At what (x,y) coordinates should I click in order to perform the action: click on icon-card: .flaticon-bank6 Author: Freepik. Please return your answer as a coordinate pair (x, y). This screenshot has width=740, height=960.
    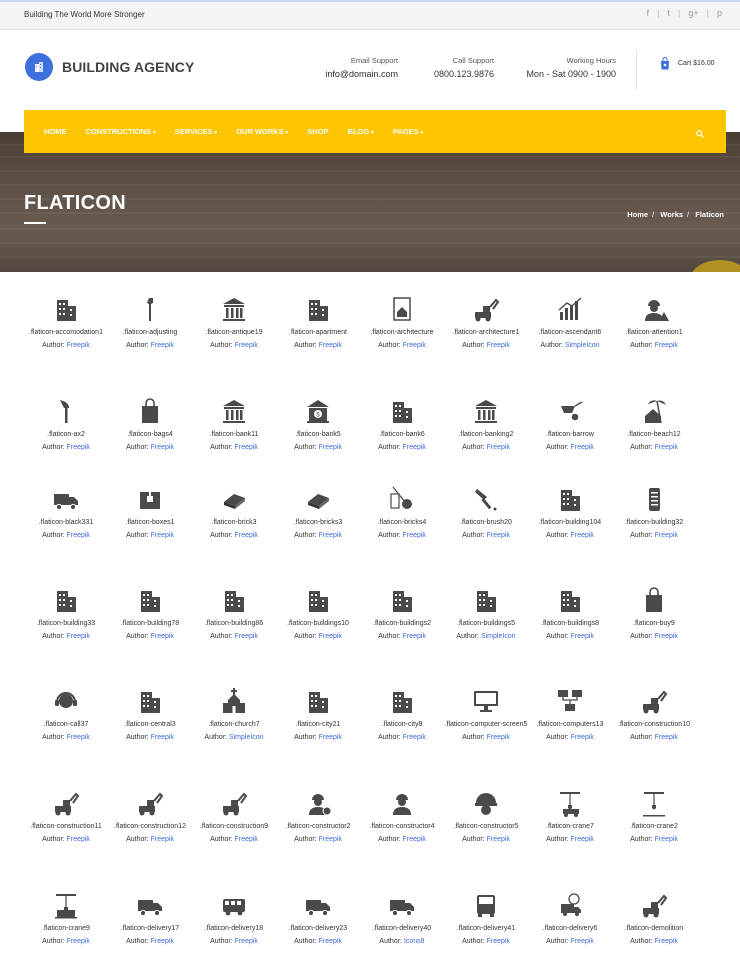
    Looking at the image, I should click on (402, 423).